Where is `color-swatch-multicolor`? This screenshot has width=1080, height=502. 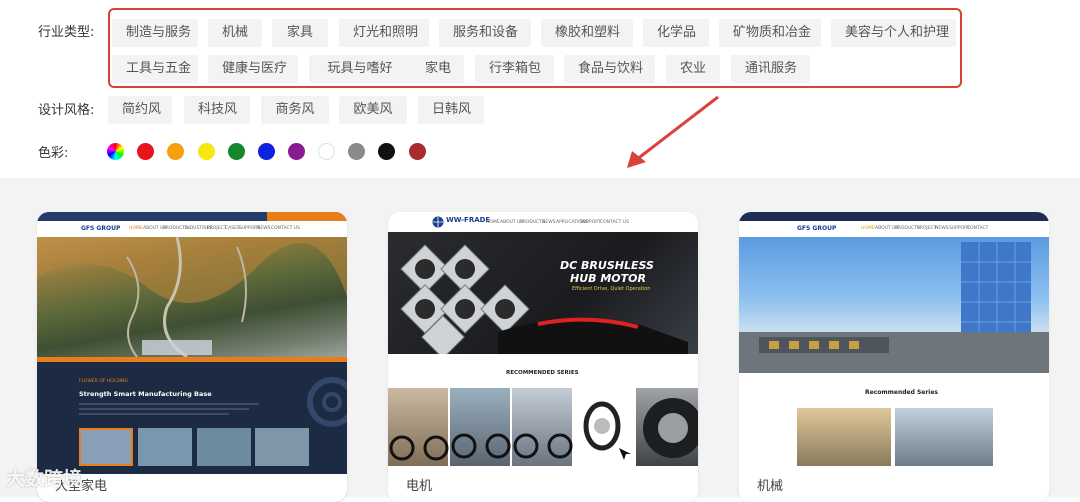
color-swatch-multicolor is located at coordinates (115, 151).